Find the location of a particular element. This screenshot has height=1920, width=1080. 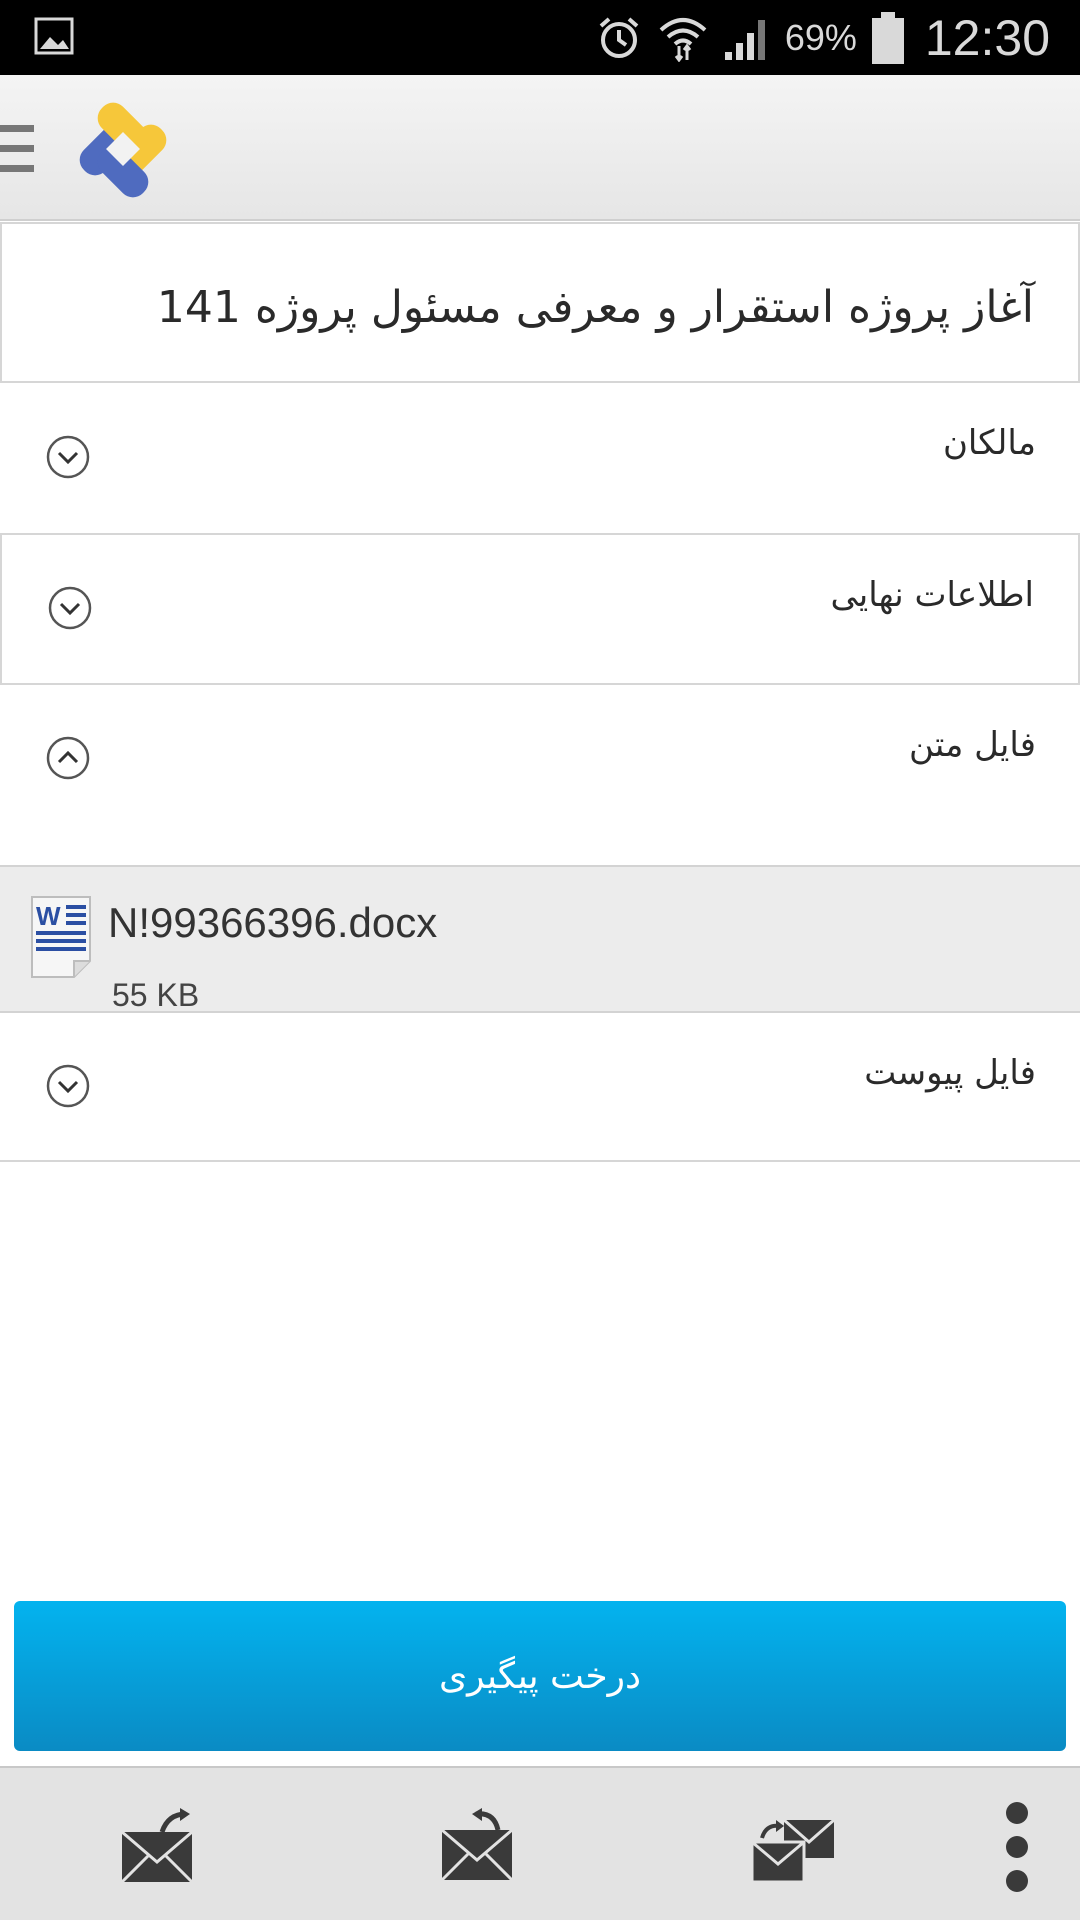

file-size: 55 KB is located at coordinates (156, 995).